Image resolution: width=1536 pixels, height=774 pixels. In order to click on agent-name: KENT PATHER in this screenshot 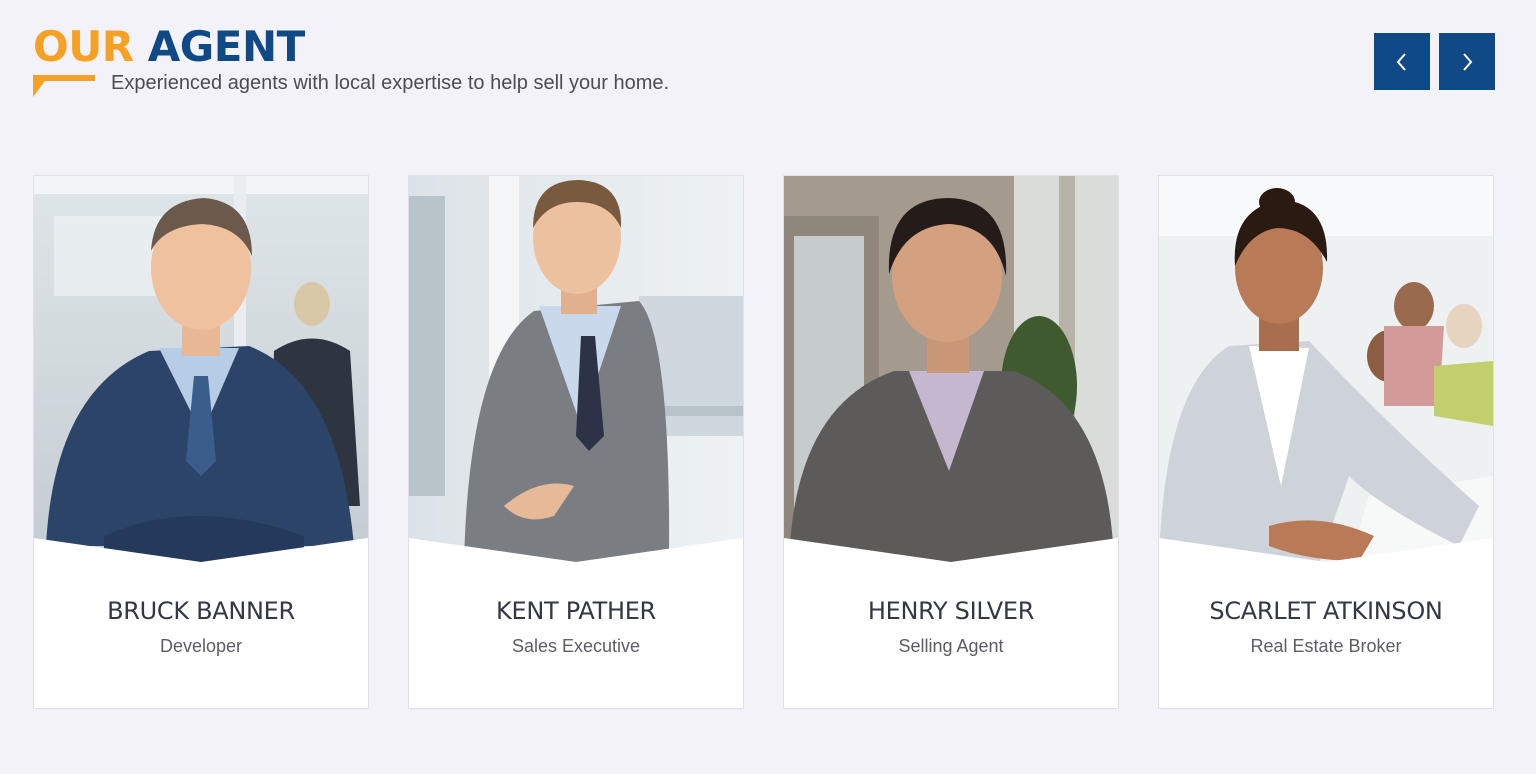, I will do `click(576, 611)`.